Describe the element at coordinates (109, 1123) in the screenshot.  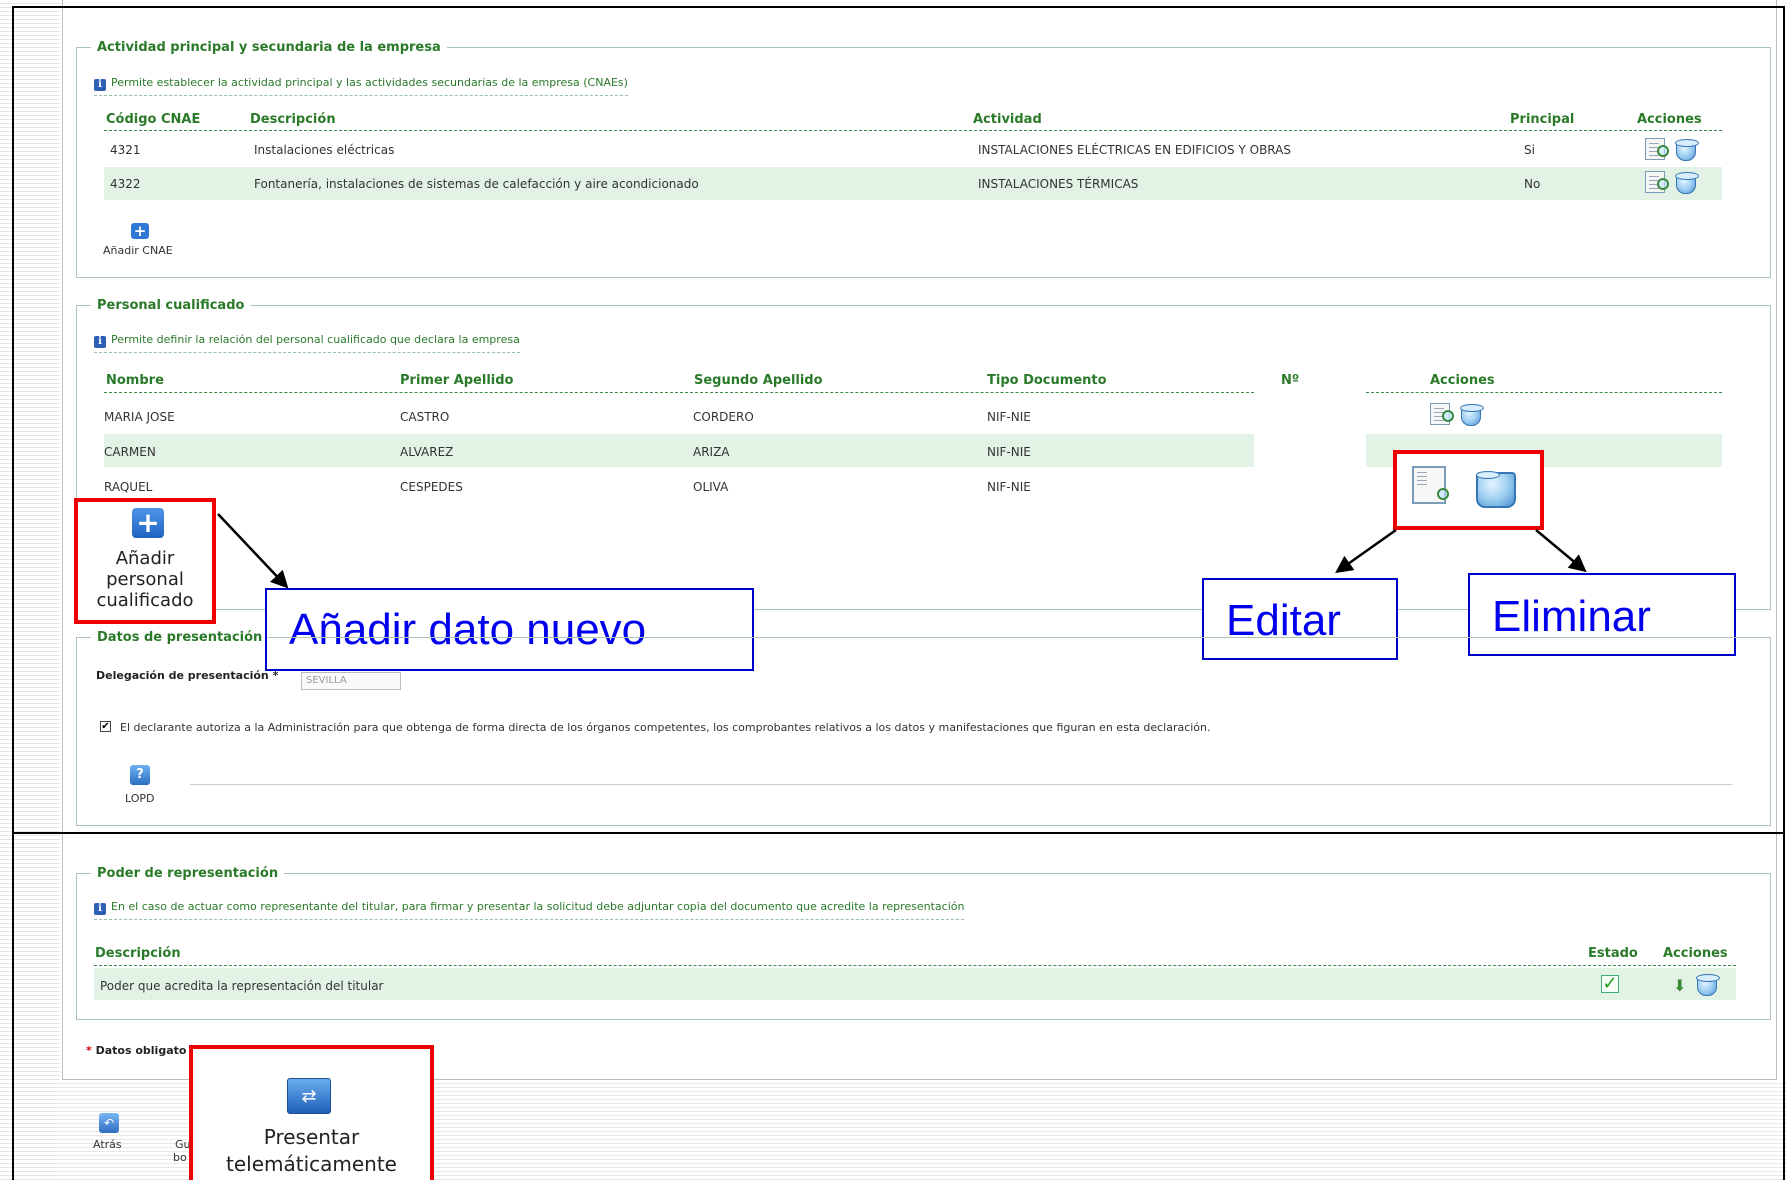
I see `back-icon: ↶` at that location.